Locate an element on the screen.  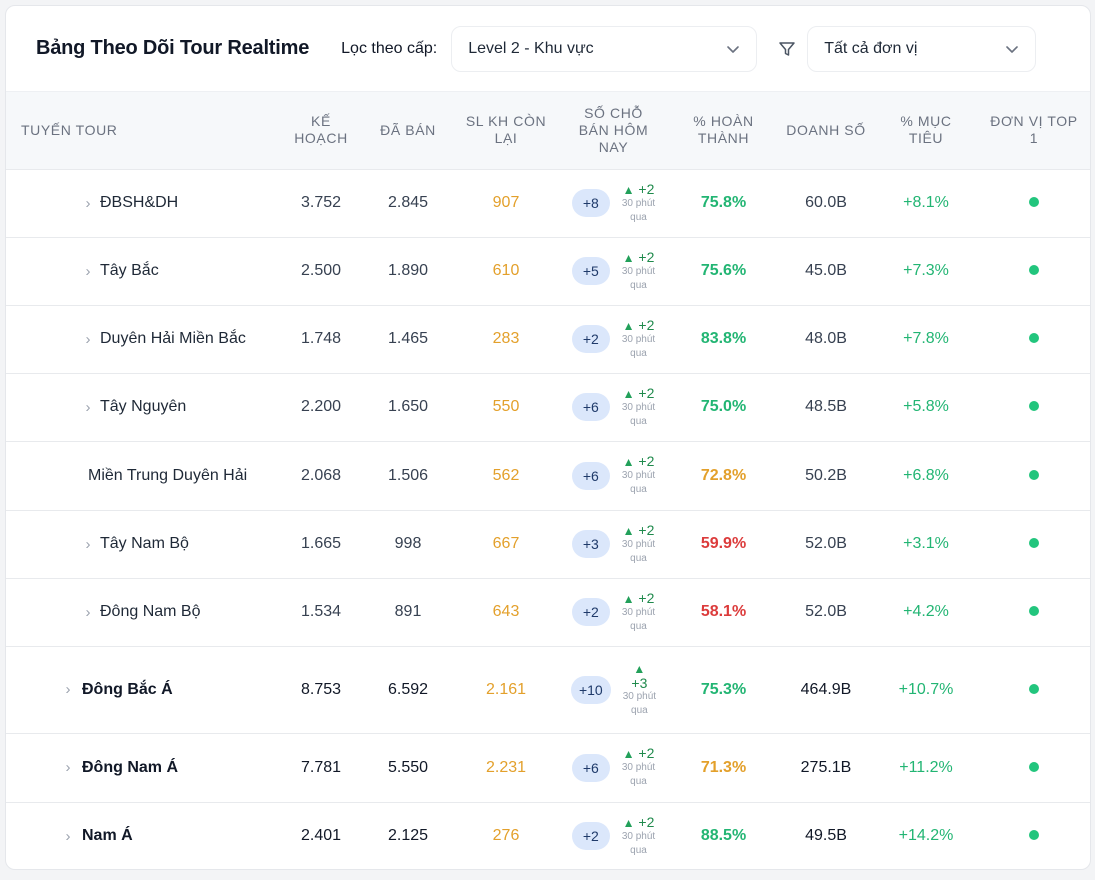
col-sold-today: SỐ CHỖ BÁN HÔM NAY is located at coordinates (613, 130).